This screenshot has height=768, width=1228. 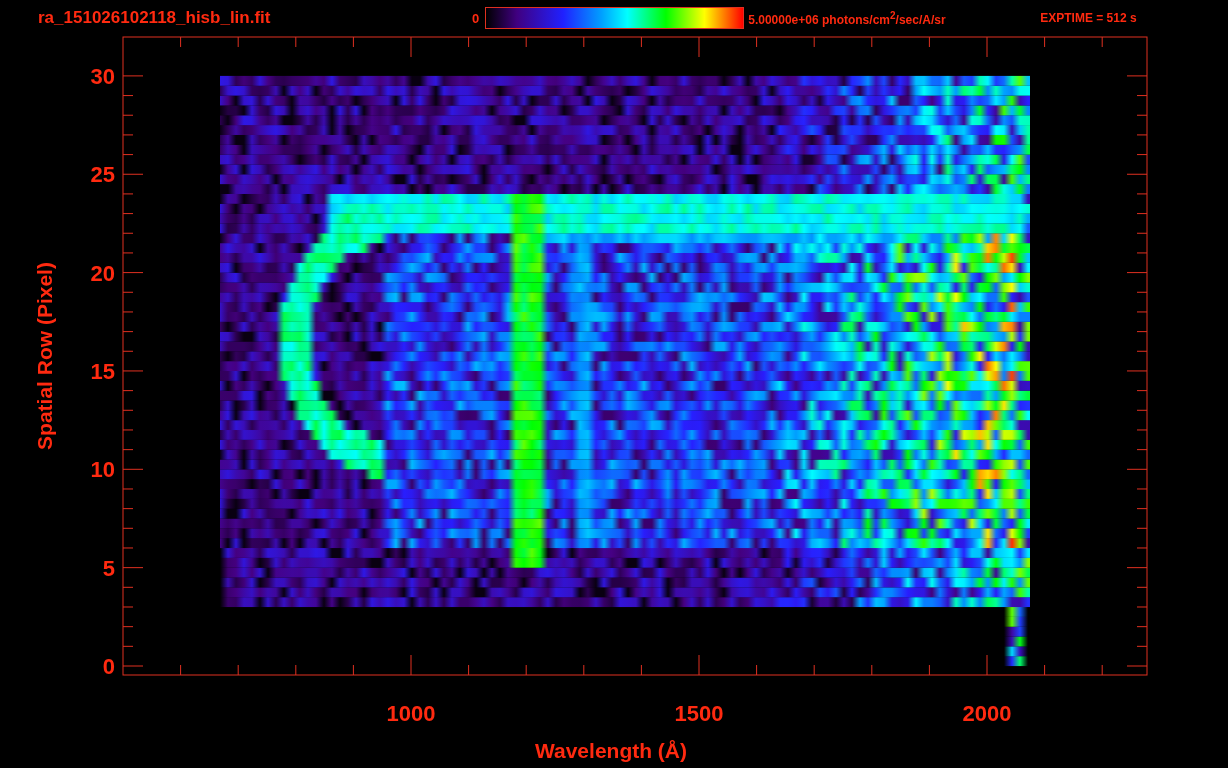 I want to click on y-tick-label: 15, so click(x=102, y=371).